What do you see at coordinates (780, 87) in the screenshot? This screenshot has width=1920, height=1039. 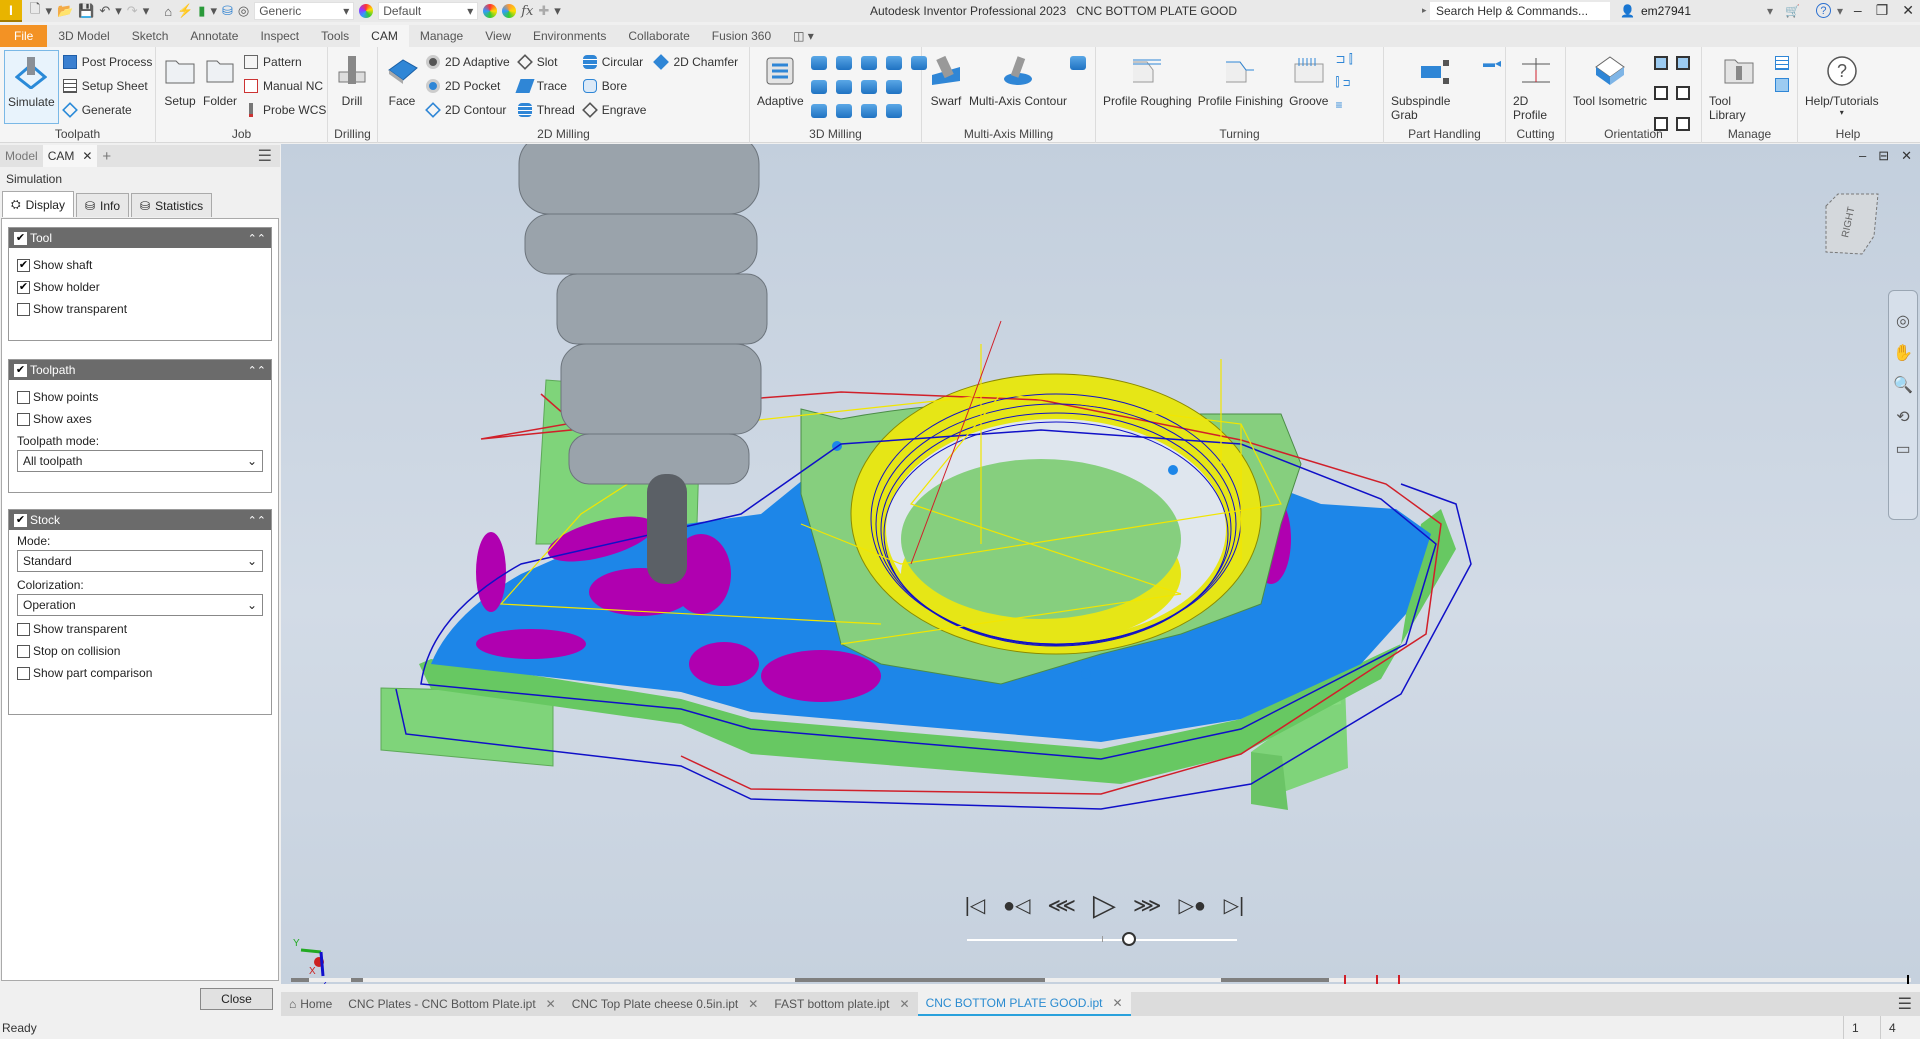 I see `adaptive-button: Adaptive` at bounding box center [780, 87].